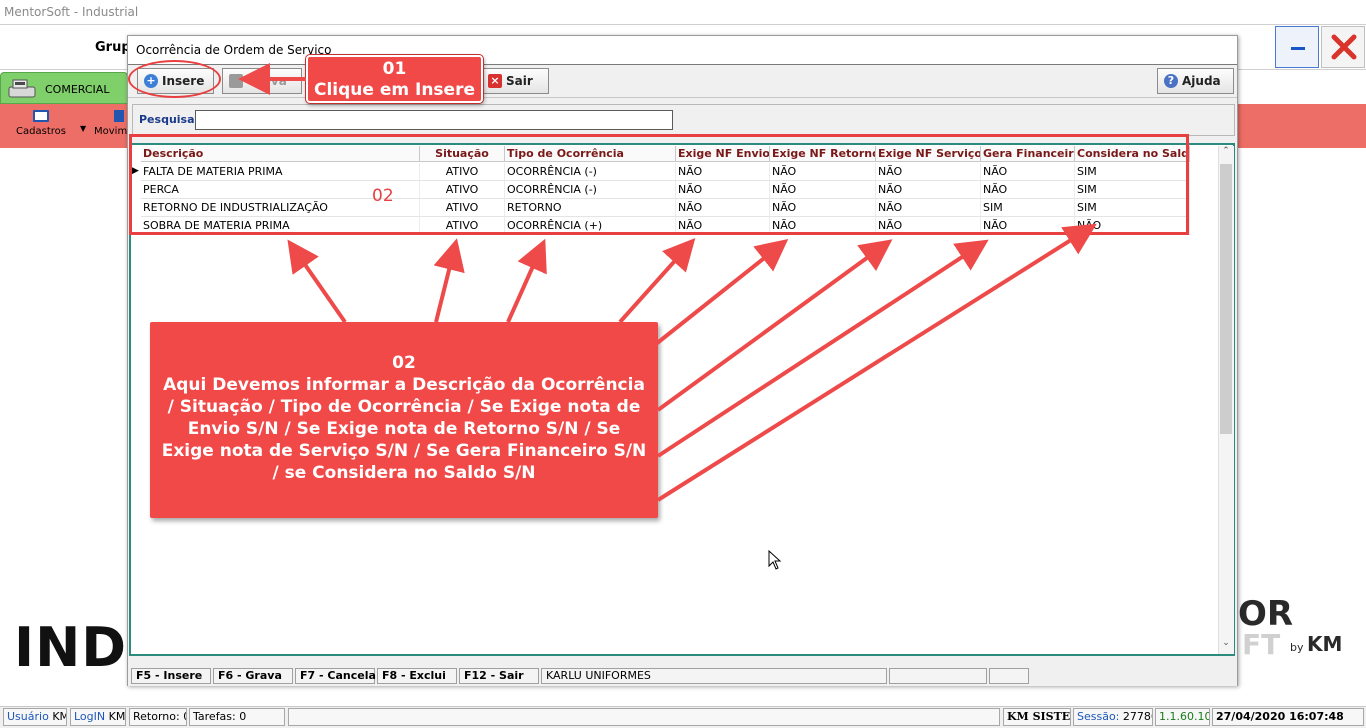 The image size is (1366, 728). I want to click on brand-logo-bottom: FT, so click(1261, 644).